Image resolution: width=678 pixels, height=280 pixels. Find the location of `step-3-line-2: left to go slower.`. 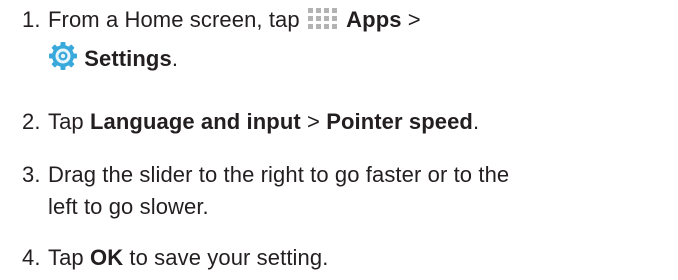

step-3-line-2: left to go slower. is located at coordinates (128, 206).